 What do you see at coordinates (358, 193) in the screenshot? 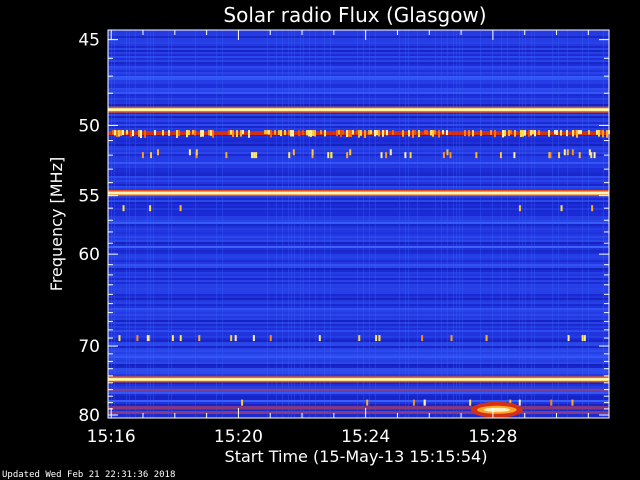
I see `emission-line-peak` at bounding box center [358, 193].